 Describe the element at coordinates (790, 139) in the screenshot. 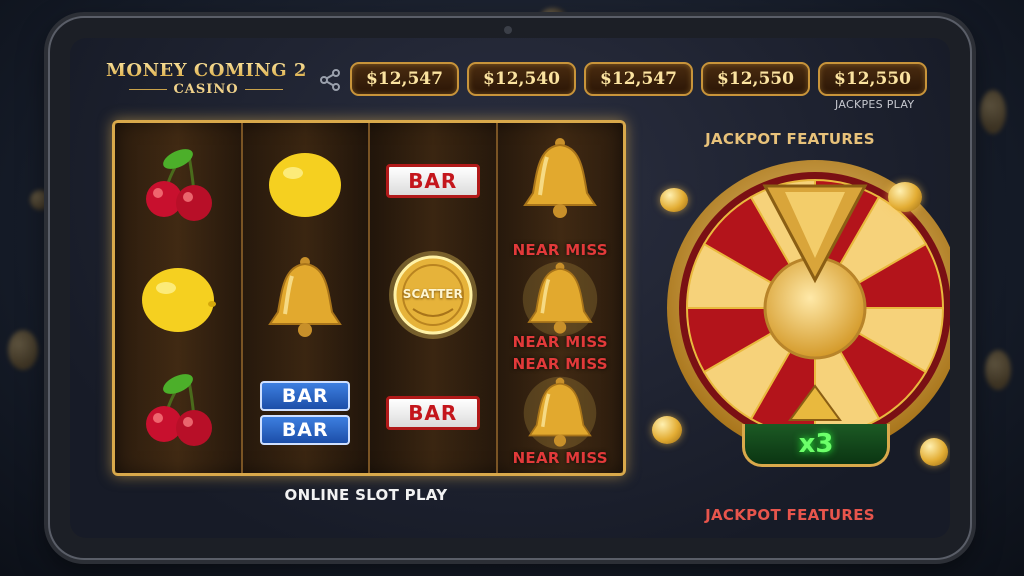

I see `wheel-title: JACKPOT FEATURES` at that location.